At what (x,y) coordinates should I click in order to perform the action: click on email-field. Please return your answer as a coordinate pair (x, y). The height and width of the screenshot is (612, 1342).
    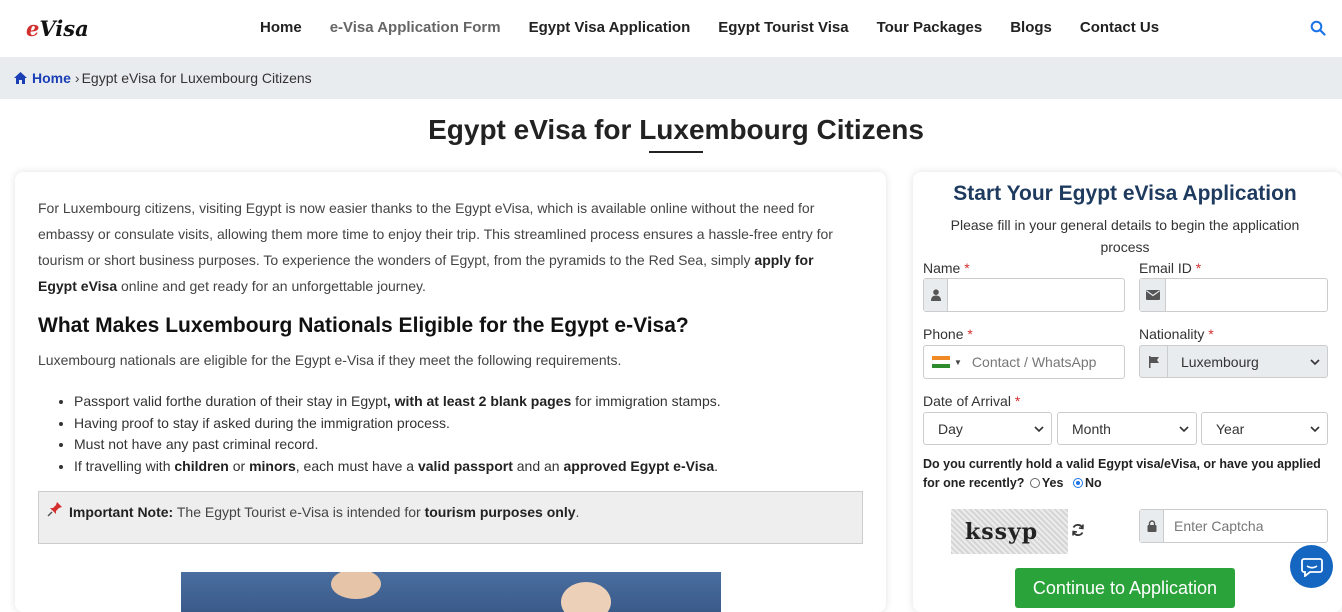
    Looking at the image, I should click on (1233, 295).